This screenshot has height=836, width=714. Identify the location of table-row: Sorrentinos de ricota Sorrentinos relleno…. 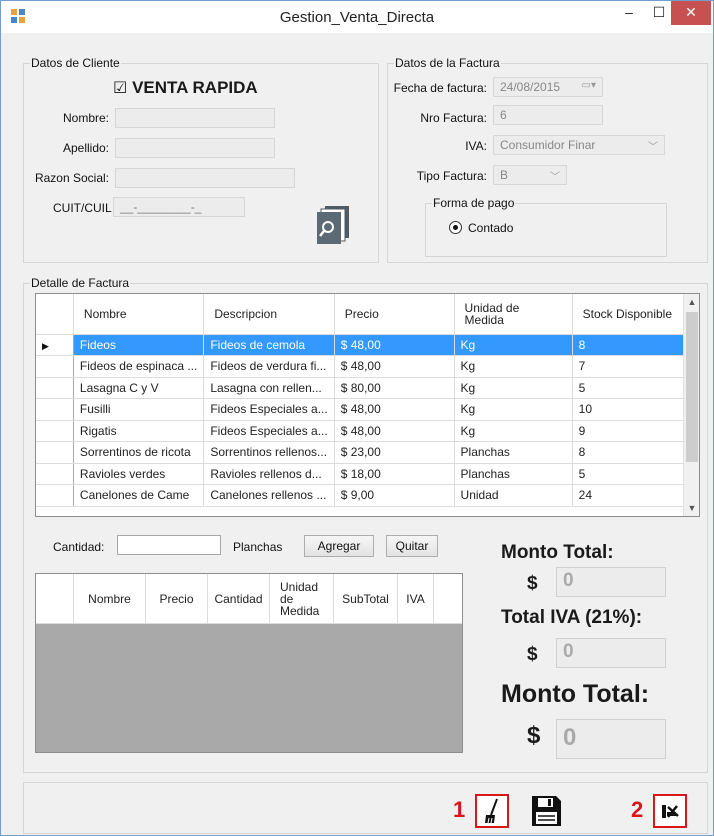
(367, 452).